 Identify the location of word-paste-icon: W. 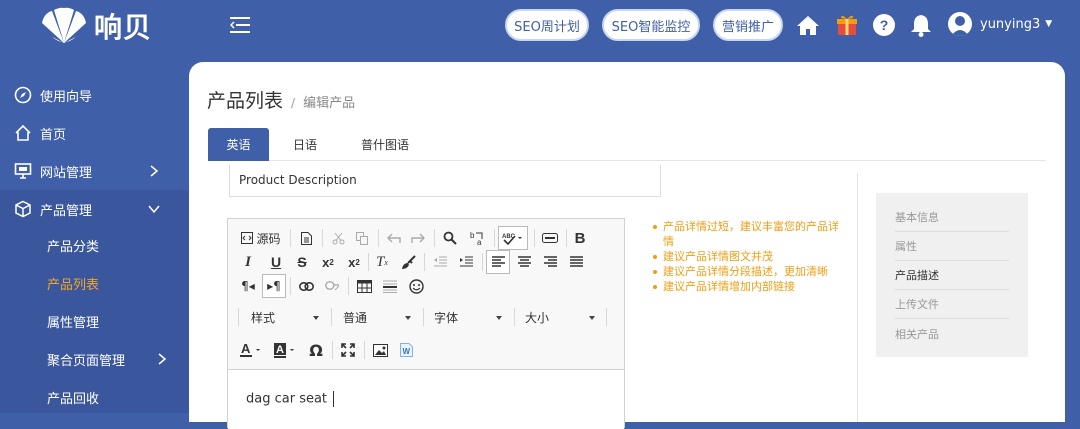
(406, 350).